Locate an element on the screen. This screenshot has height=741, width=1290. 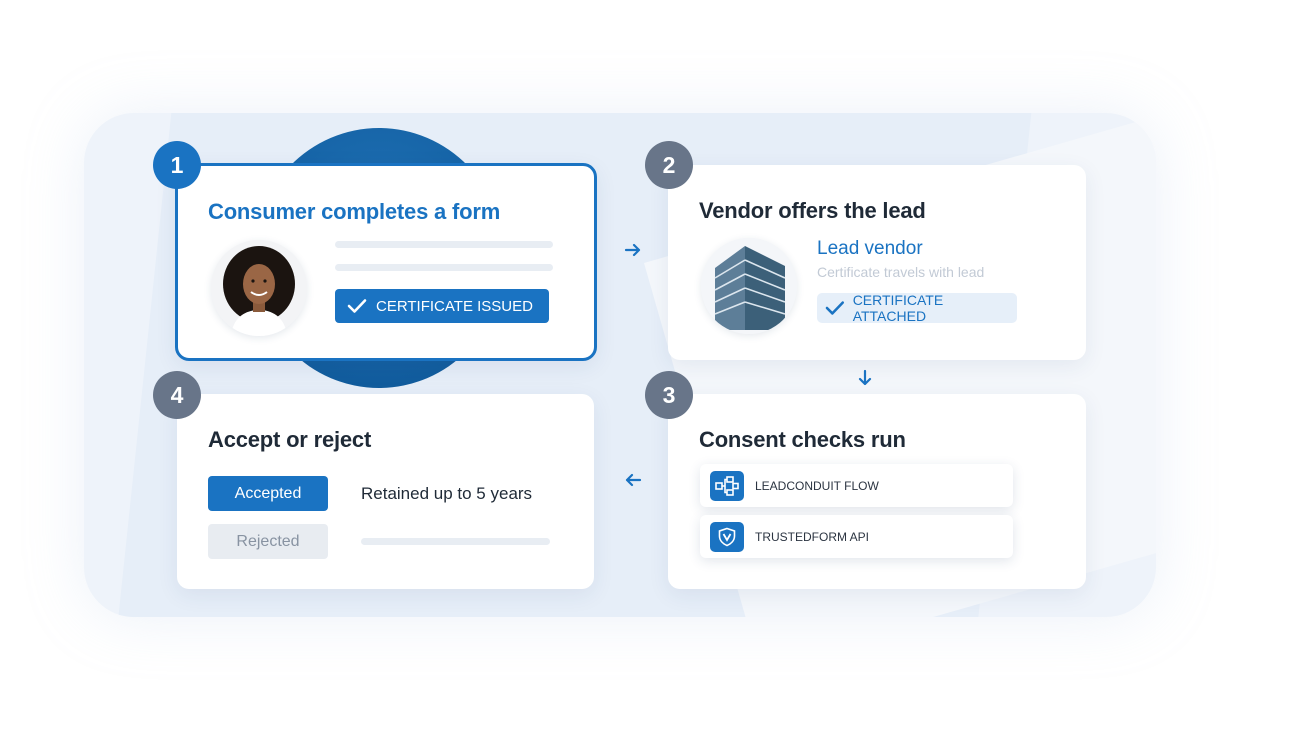
vendor-name: Lead vendor is located at coordinates (870, 248).